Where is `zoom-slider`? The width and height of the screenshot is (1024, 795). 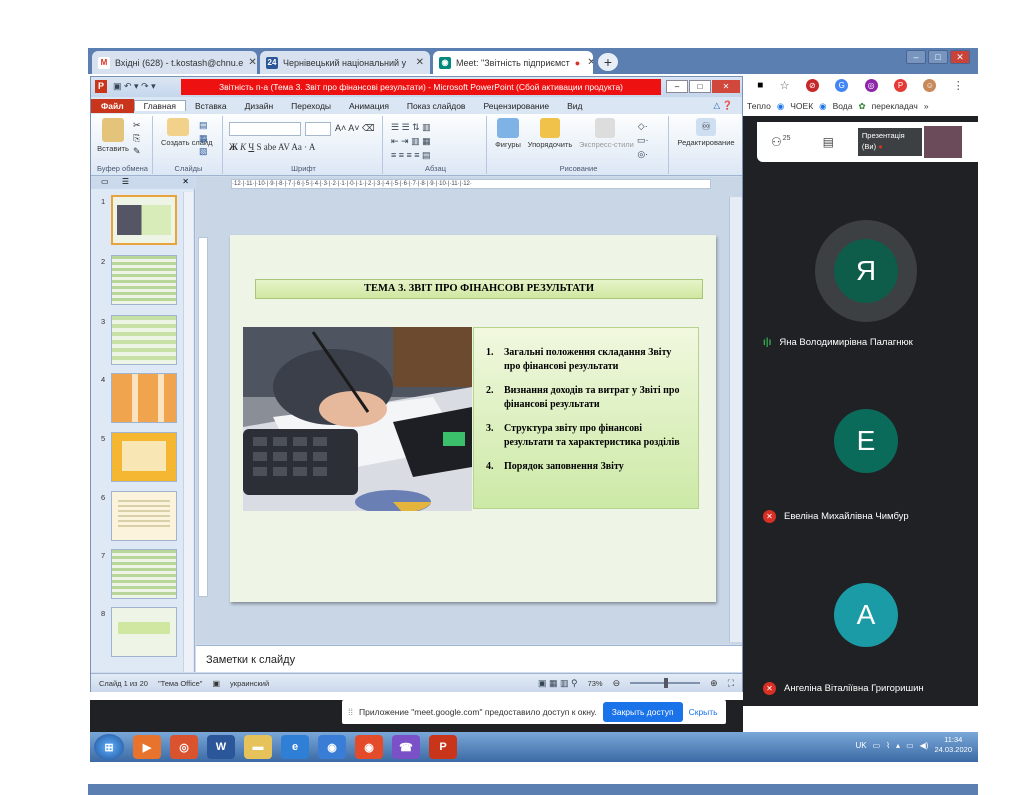 zoom-slider is located at coordinates (665, 683).